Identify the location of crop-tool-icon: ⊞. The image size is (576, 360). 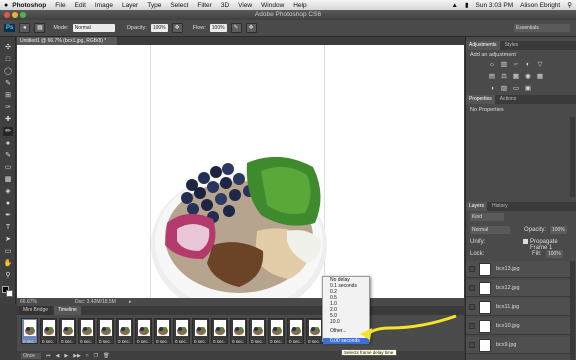
(8, 95).